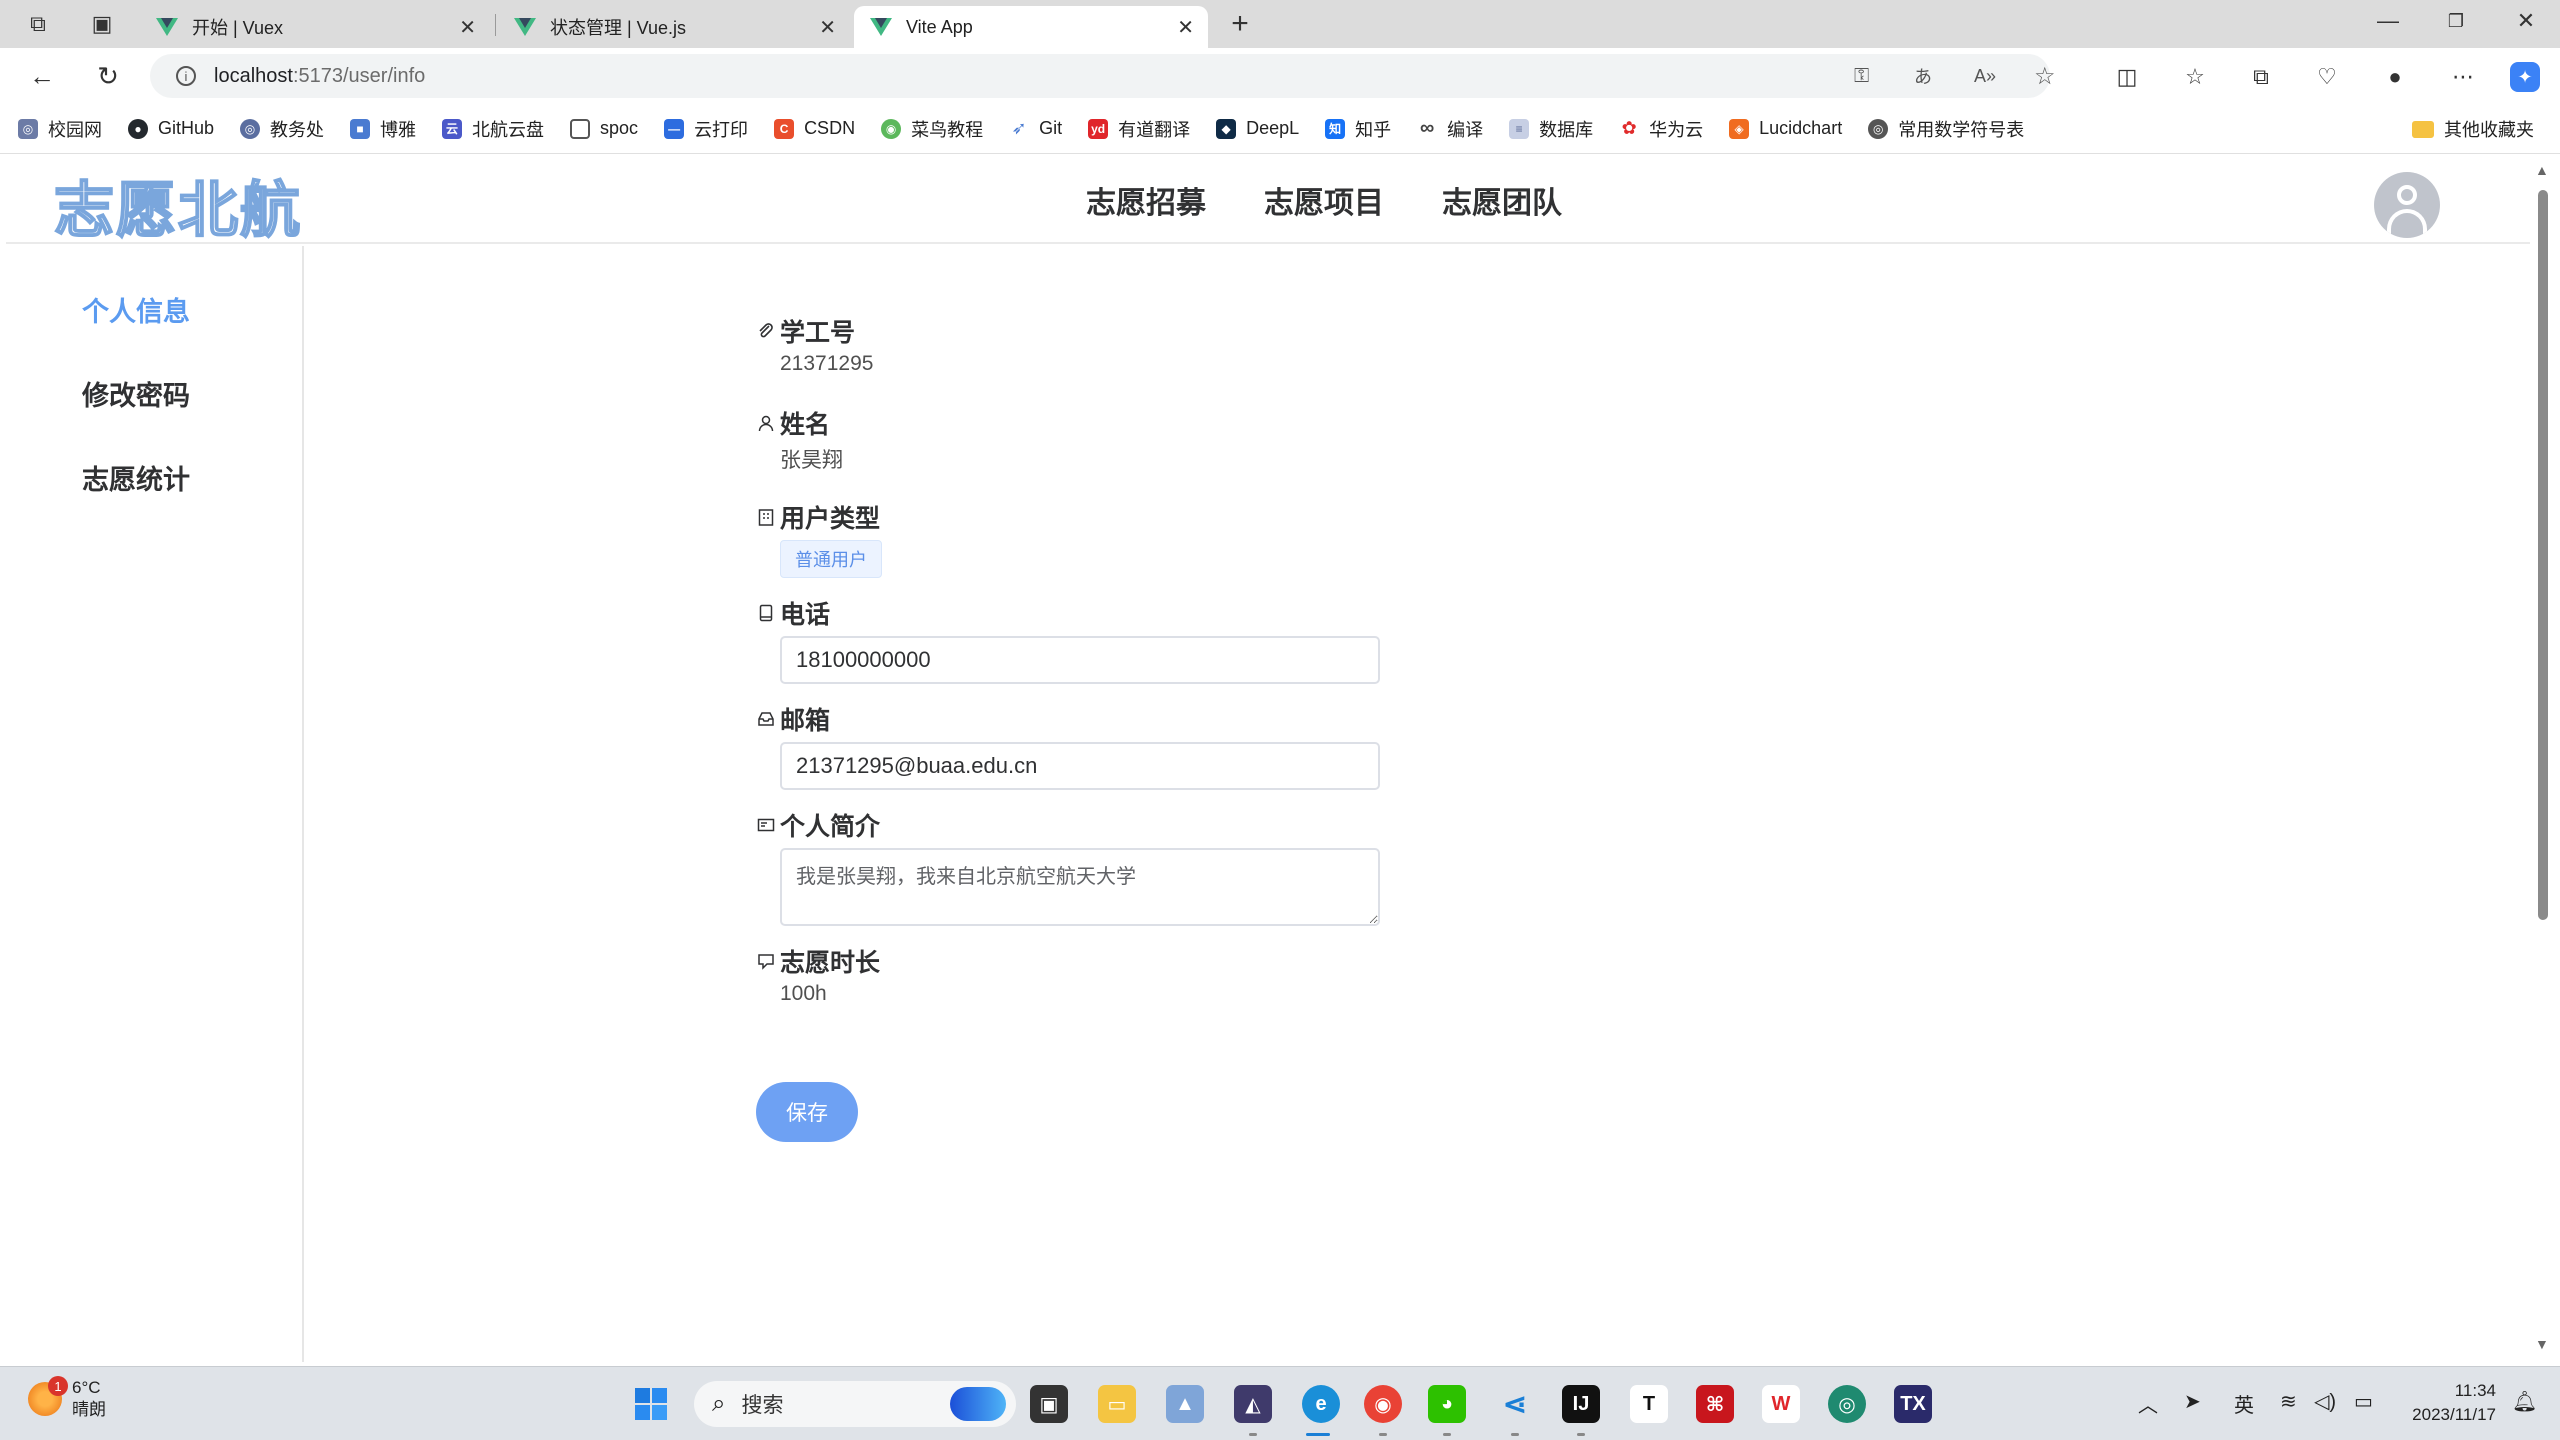 The image size is (2560, 1440). What do you see at coordinates (1080, 660) in the screenshot?
I see `phone-input` at bounding box center [1080, 660].